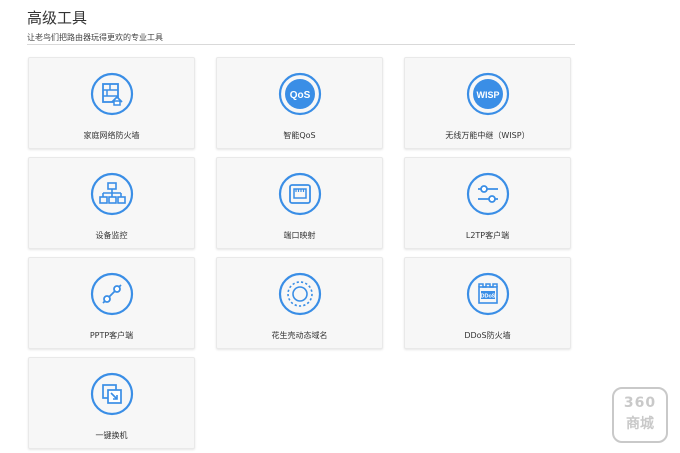 This screenshot has height=453, width=680. I want to click on tool-label: L2TP客户端, so click(487, 235).